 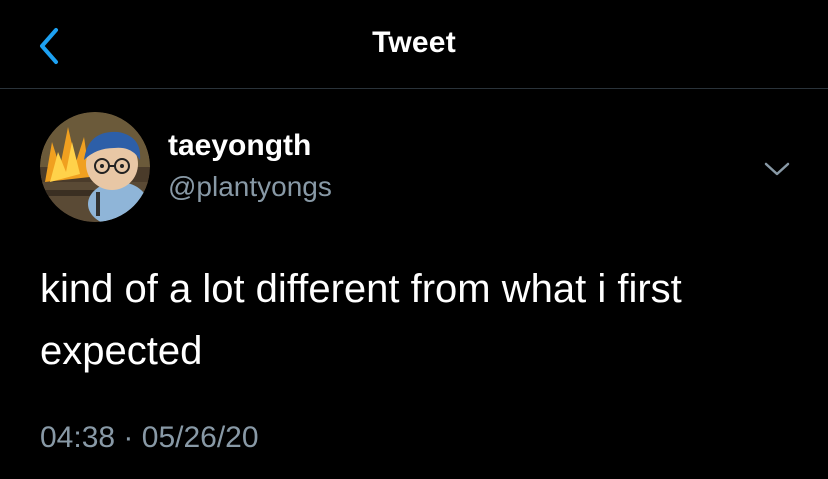 I want to click on chevron-down-icon, so click(x=777, y=169).